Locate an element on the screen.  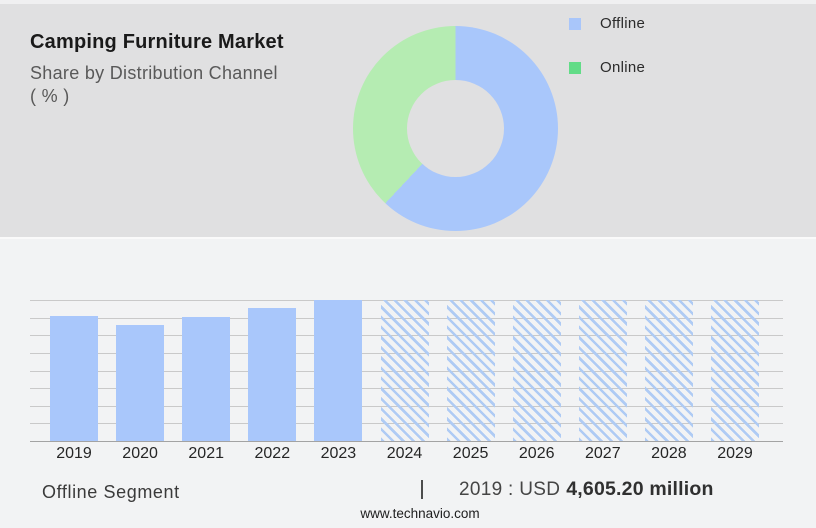
separator-pipe is located at coordinates (422, 489).